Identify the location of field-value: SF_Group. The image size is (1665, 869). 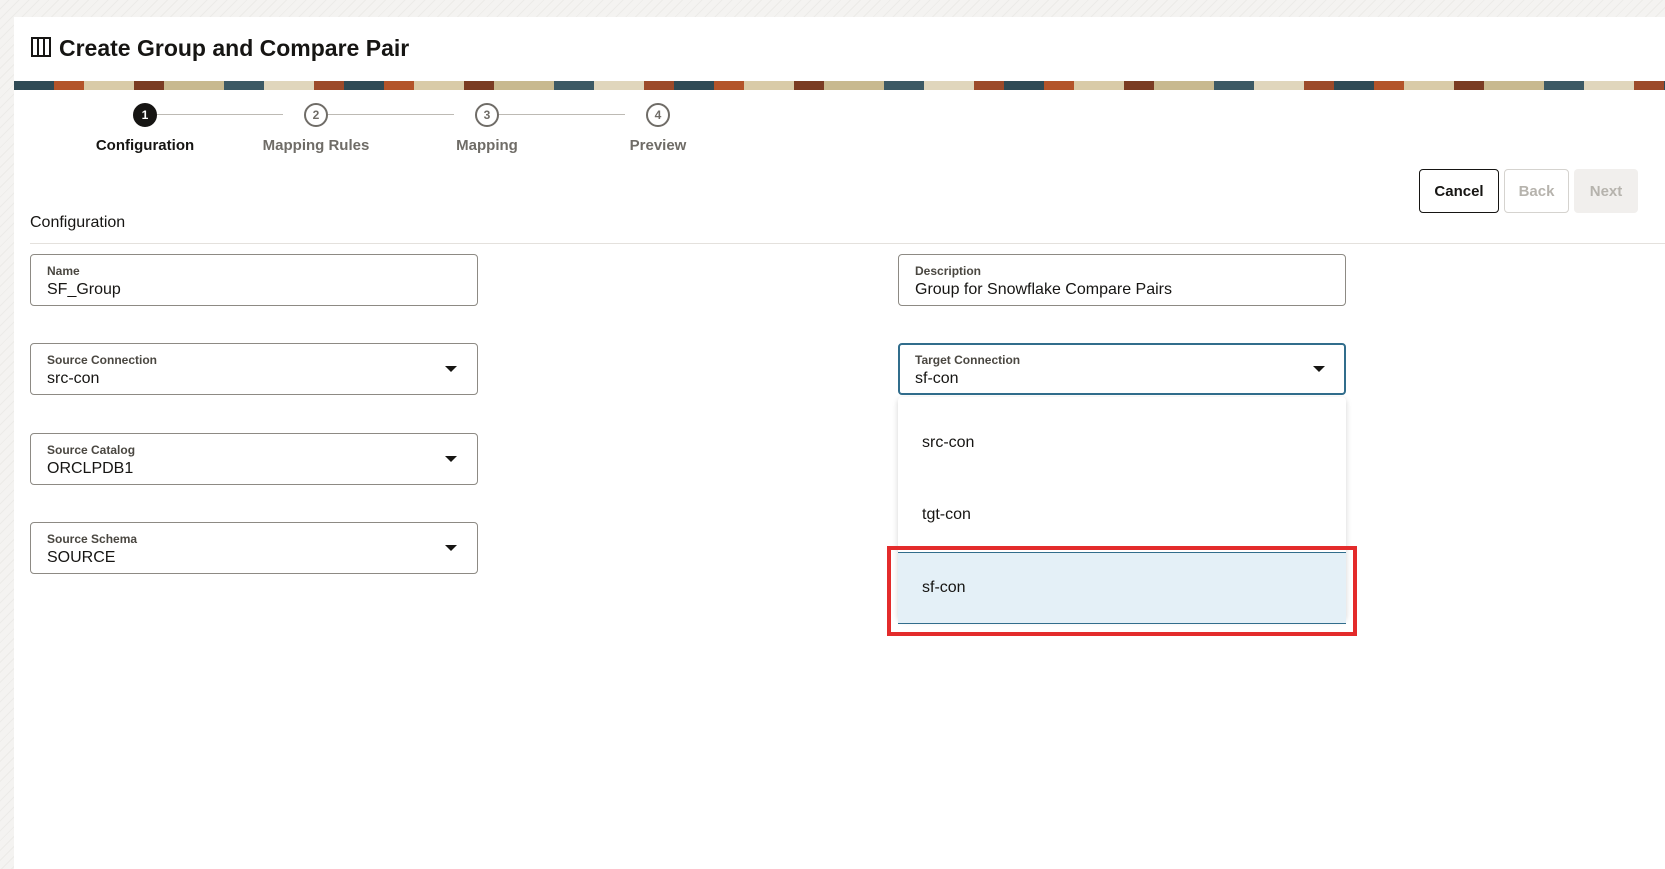
(84, 289).